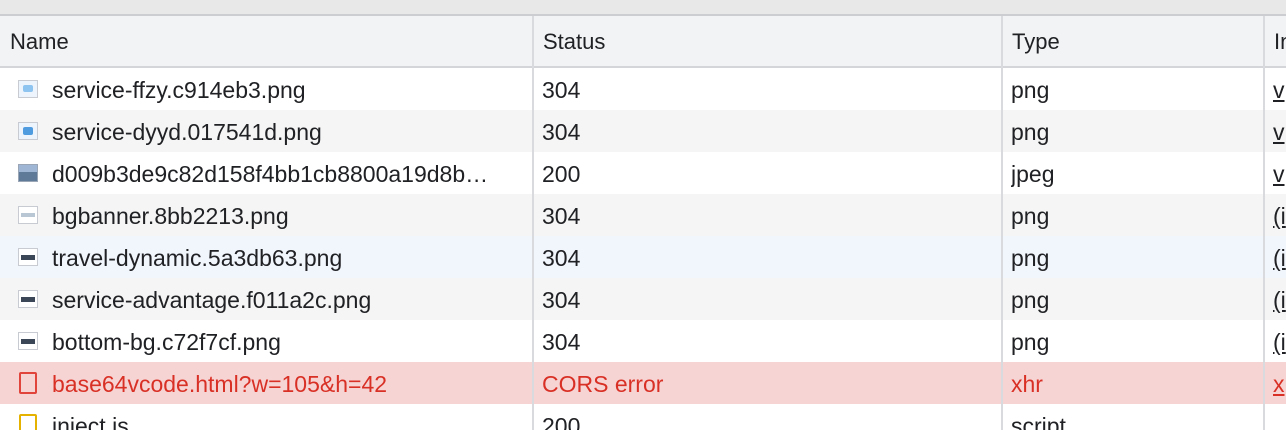 Image resolution: width=1286 pixels, height=430 pixels. What do you see at coordinates (1033, 174) in the screenshot?
I see `request-type: jpeg` at bounding box center [1033, 174].